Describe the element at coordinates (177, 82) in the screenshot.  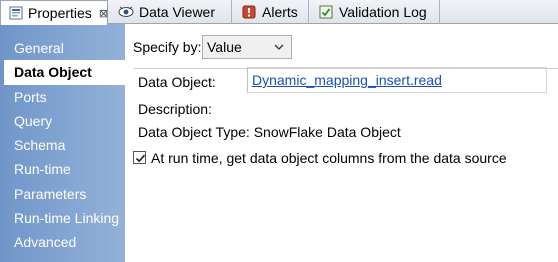
I see `data-object-label: Data Object:` at that location.